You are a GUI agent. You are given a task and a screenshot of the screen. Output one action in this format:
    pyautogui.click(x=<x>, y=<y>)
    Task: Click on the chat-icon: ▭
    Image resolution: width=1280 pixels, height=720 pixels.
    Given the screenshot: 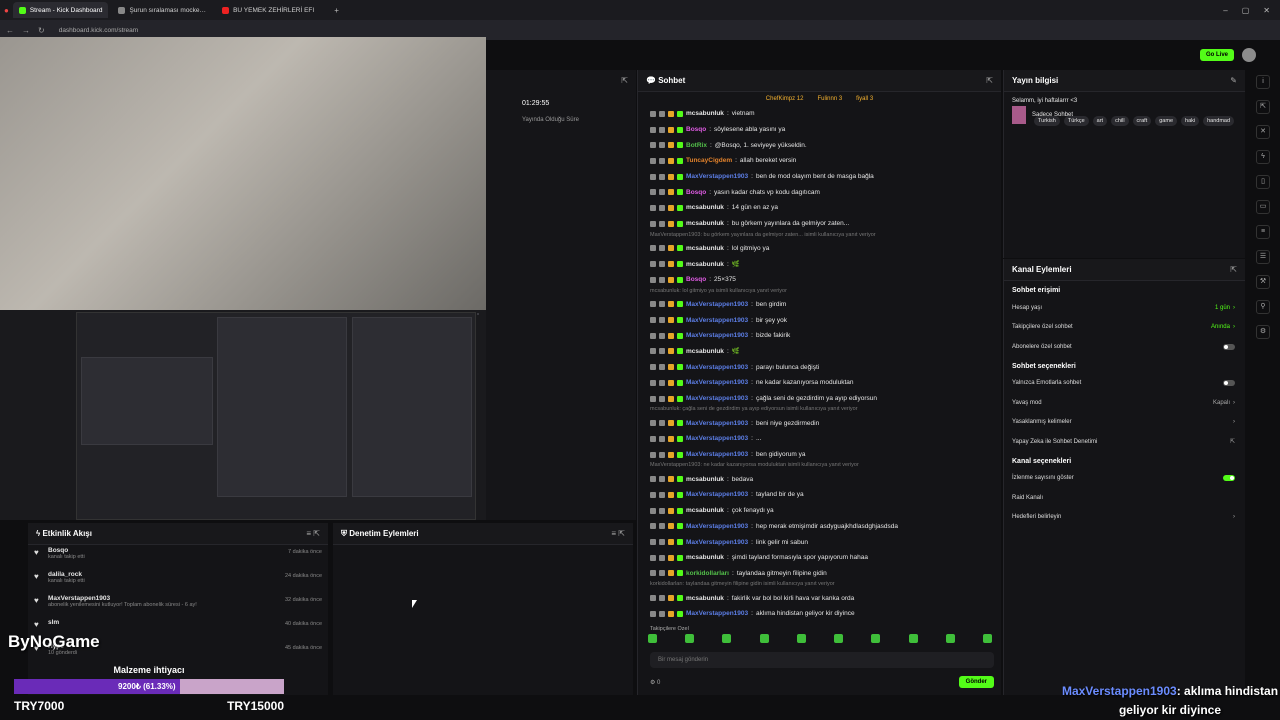 What is the action you would take?
    pyautogui.click(x=1263, y=207)
    